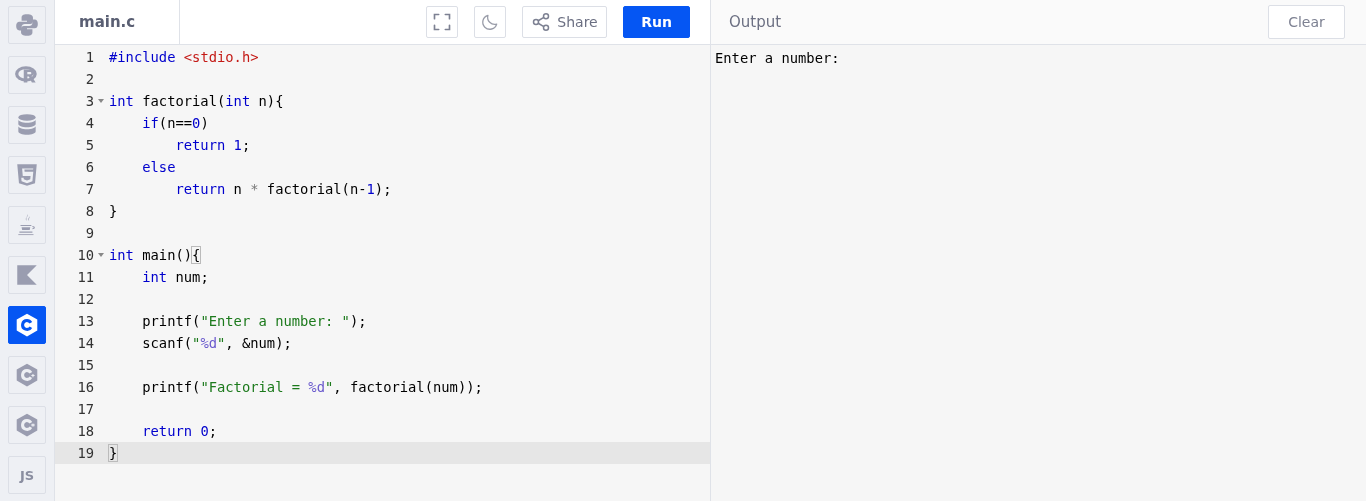  I want to click on line-number: 10, so click(85, 255).